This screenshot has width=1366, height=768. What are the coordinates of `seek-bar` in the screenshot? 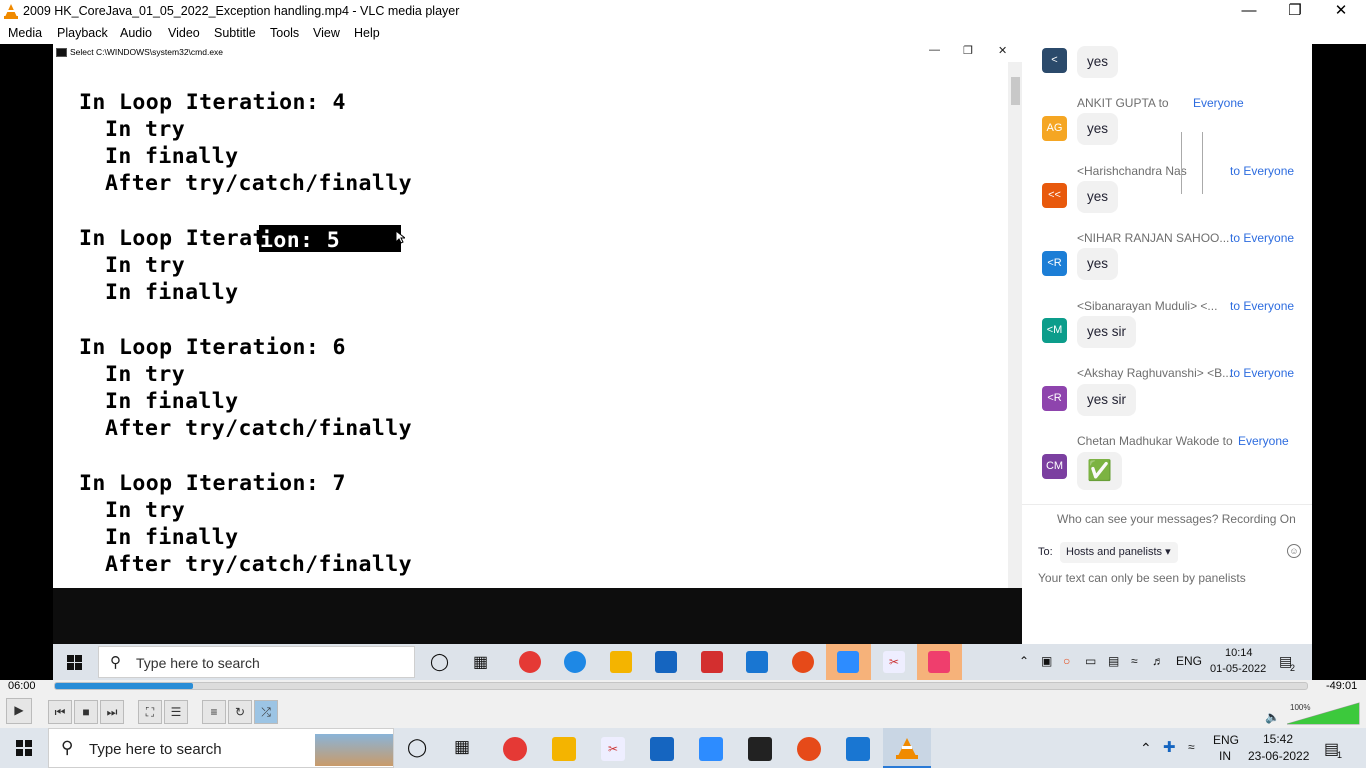 It's located at (681, 686).